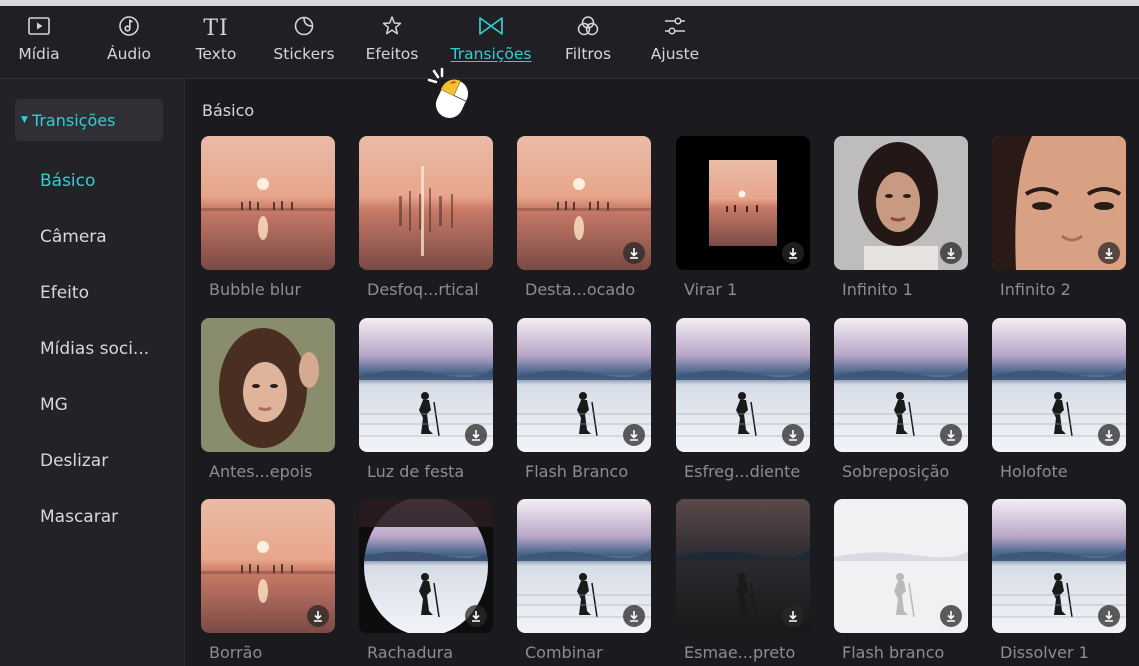 This screenshot has height=666, width=1139. What do you see at coordinates (79, 517) in the screenshot?
I see `sidebar-item-mascarar: Mascarar` at bounding box center [79, 517].